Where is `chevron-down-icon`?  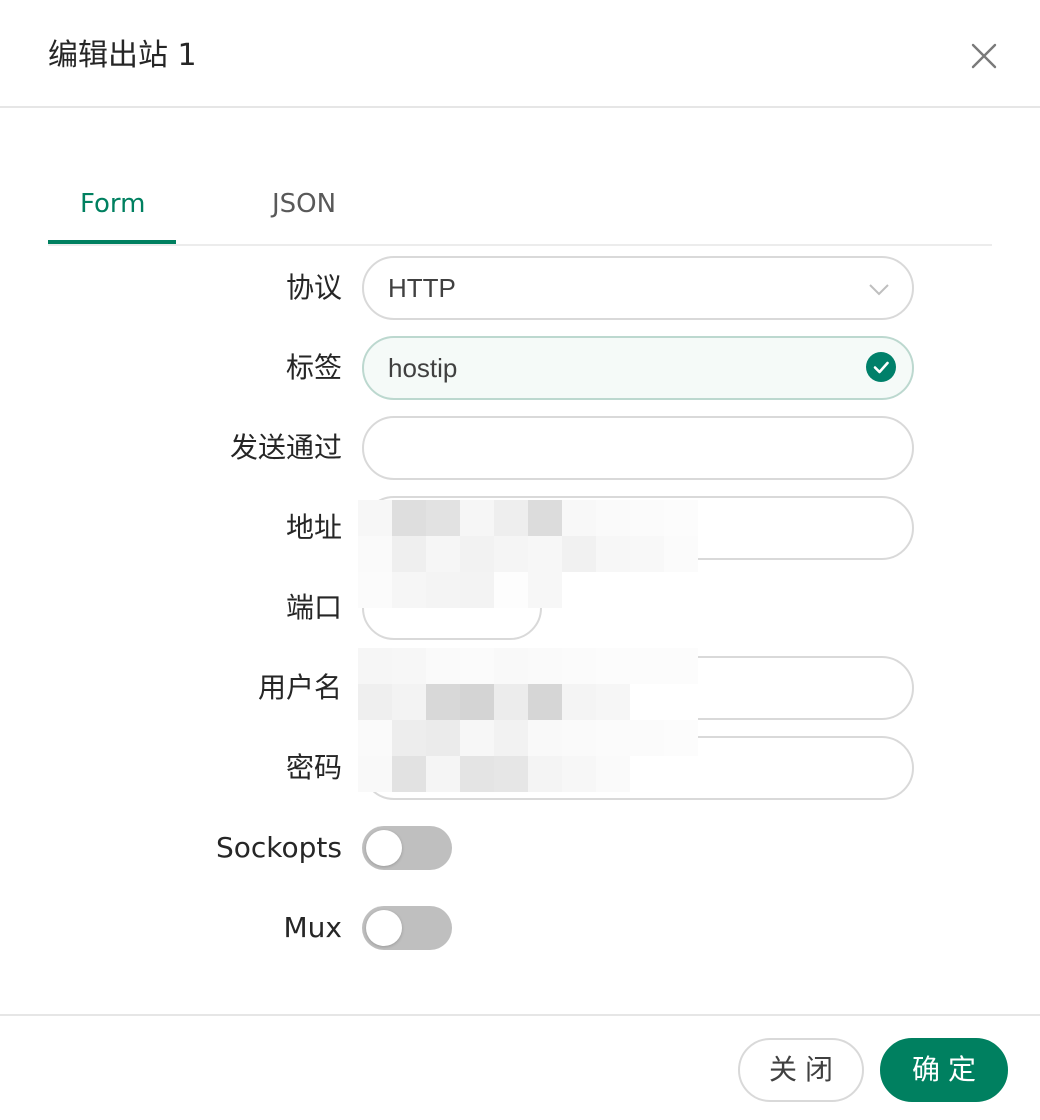
chevron-down-icon is located at coordinates (879, 290).